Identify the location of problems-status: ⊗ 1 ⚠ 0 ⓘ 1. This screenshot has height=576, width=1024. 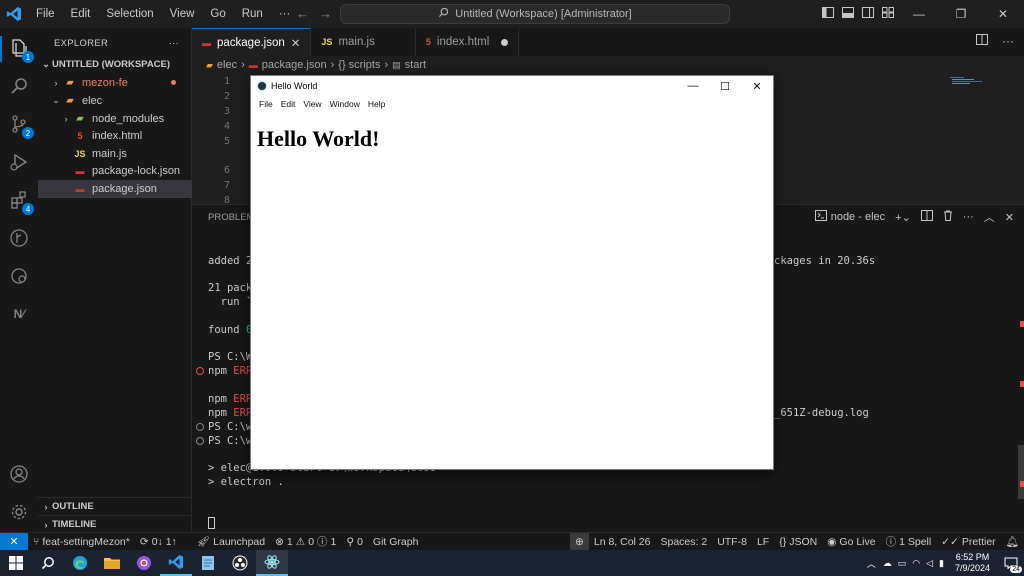
(305, 541).